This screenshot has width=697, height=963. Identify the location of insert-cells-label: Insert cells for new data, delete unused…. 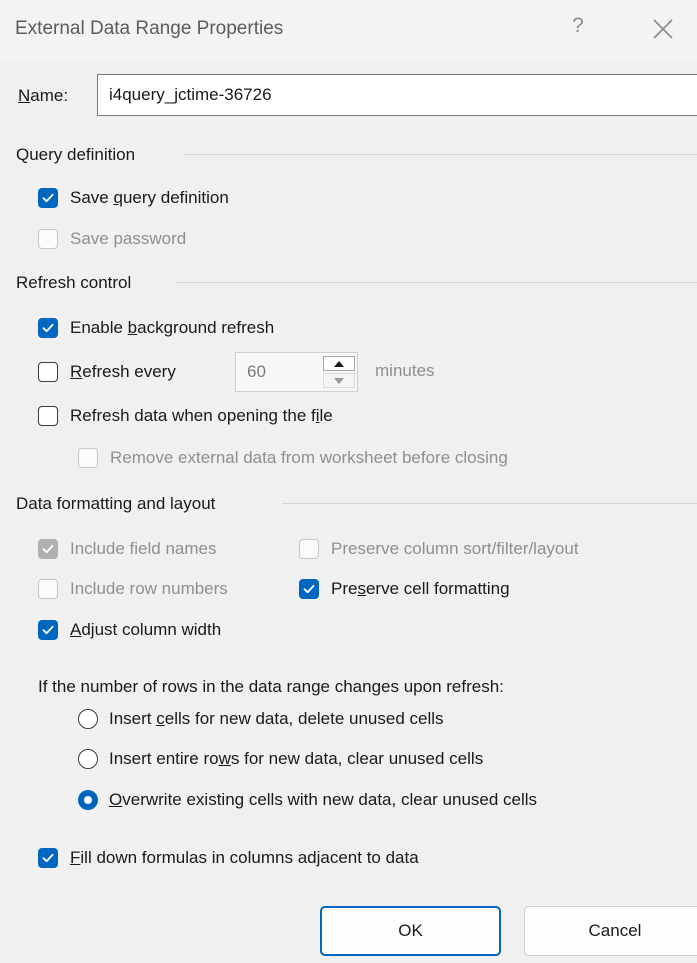
(276, 718).